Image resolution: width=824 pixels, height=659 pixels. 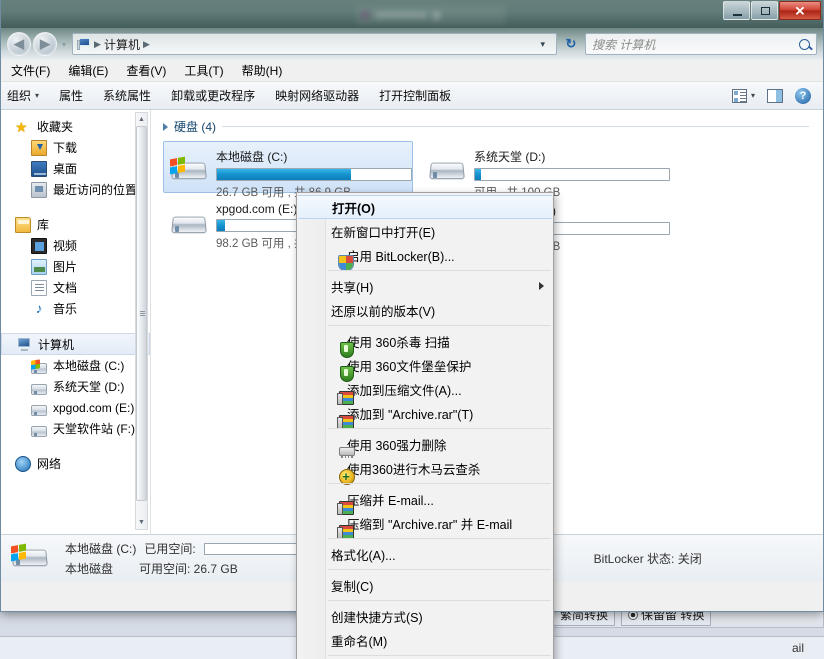 I want to click on sidebar-item-drive-d: 系统天堂 (D:), so click(x=75, y=386).